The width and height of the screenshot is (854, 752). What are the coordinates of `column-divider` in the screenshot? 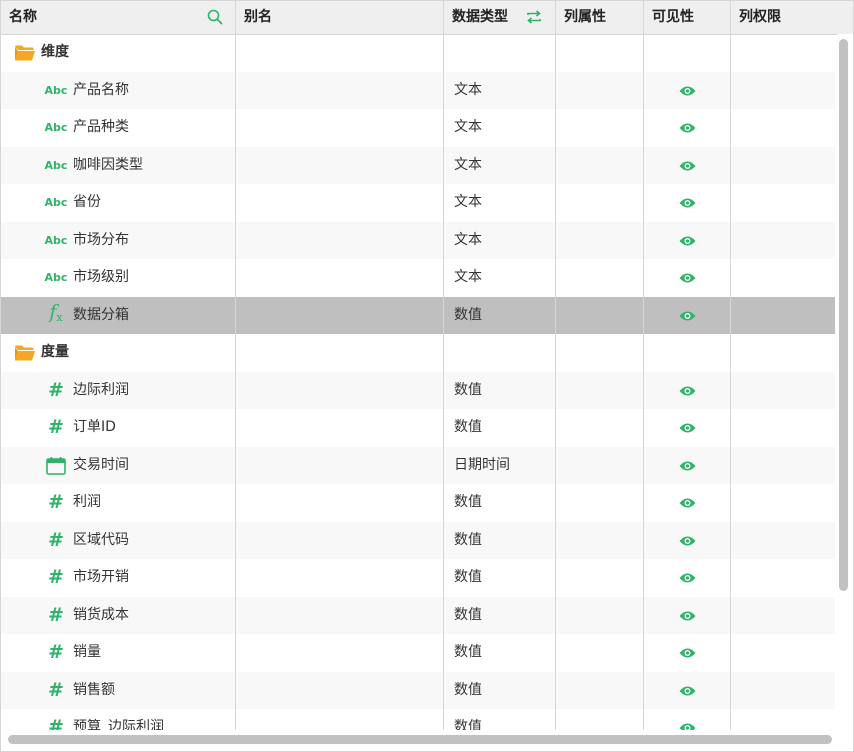 It's located at (643, 382).